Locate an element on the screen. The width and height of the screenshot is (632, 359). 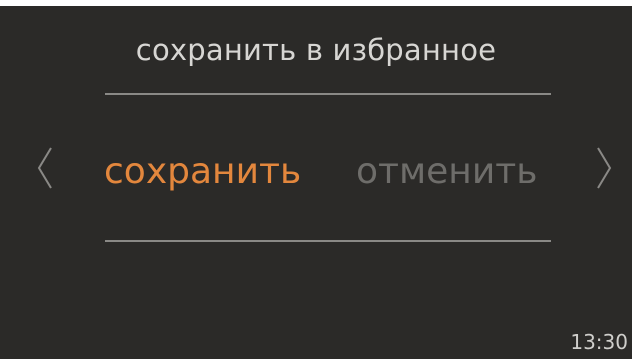
bottom-divider is located at coordinates (328, 241).